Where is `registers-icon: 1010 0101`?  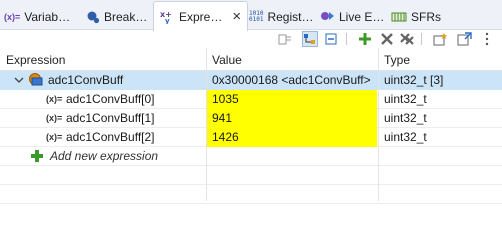 registers-icon: 1010 0101 is located at coordinates (256, 16).